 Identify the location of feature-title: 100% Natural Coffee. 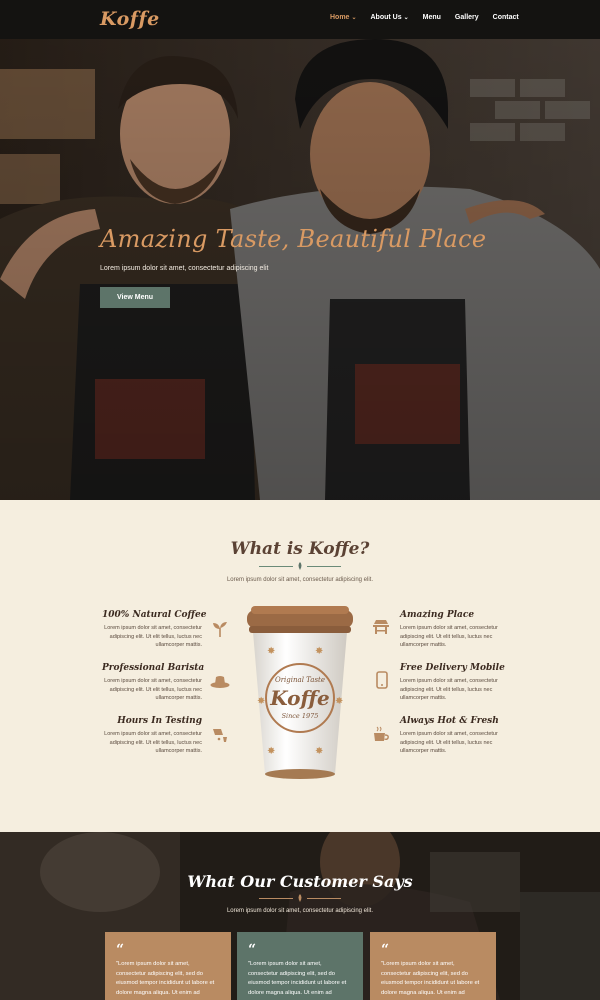
(154, 615).